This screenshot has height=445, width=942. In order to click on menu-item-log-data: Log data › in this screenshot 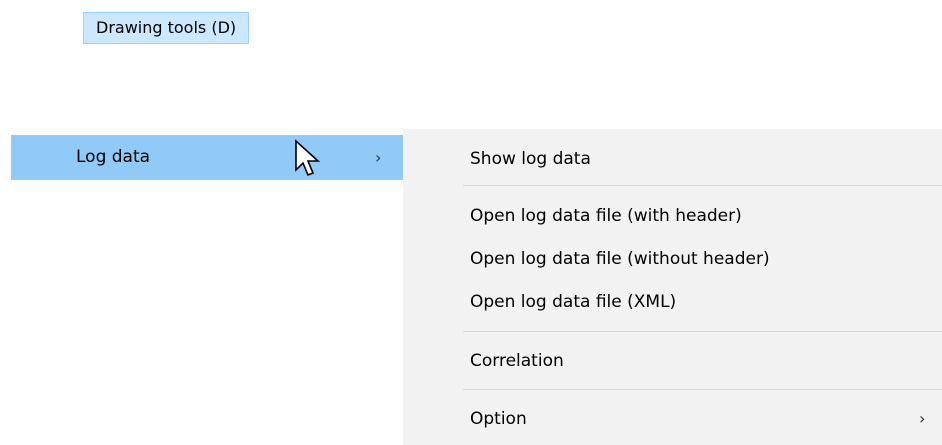, I will do `click(207, 157)`.